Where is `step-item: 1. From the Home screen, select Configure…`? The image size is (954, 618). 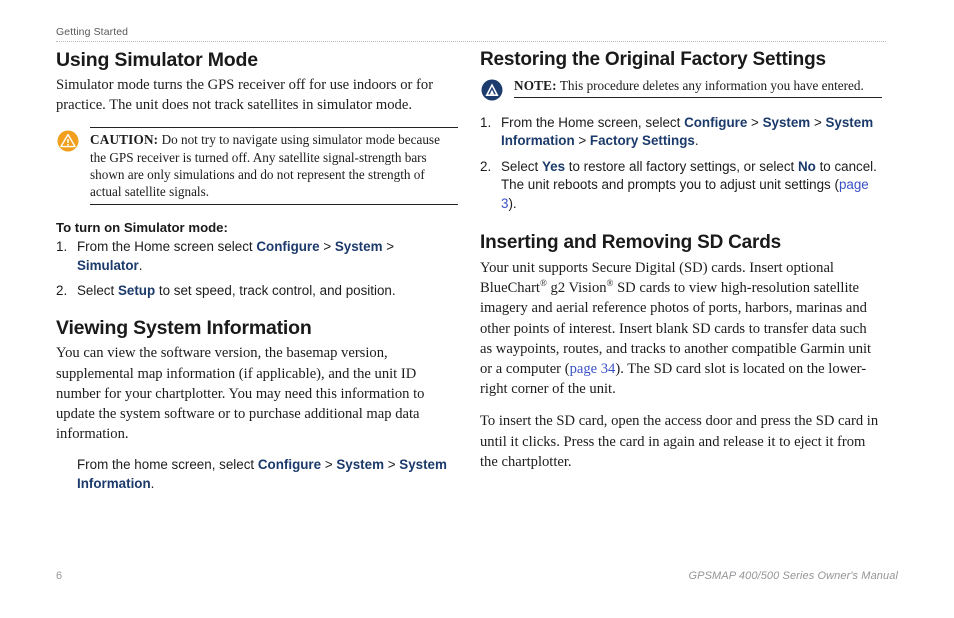
step-item: 1. From the Home screen, select Configure… is located at coordinates (681, 132).